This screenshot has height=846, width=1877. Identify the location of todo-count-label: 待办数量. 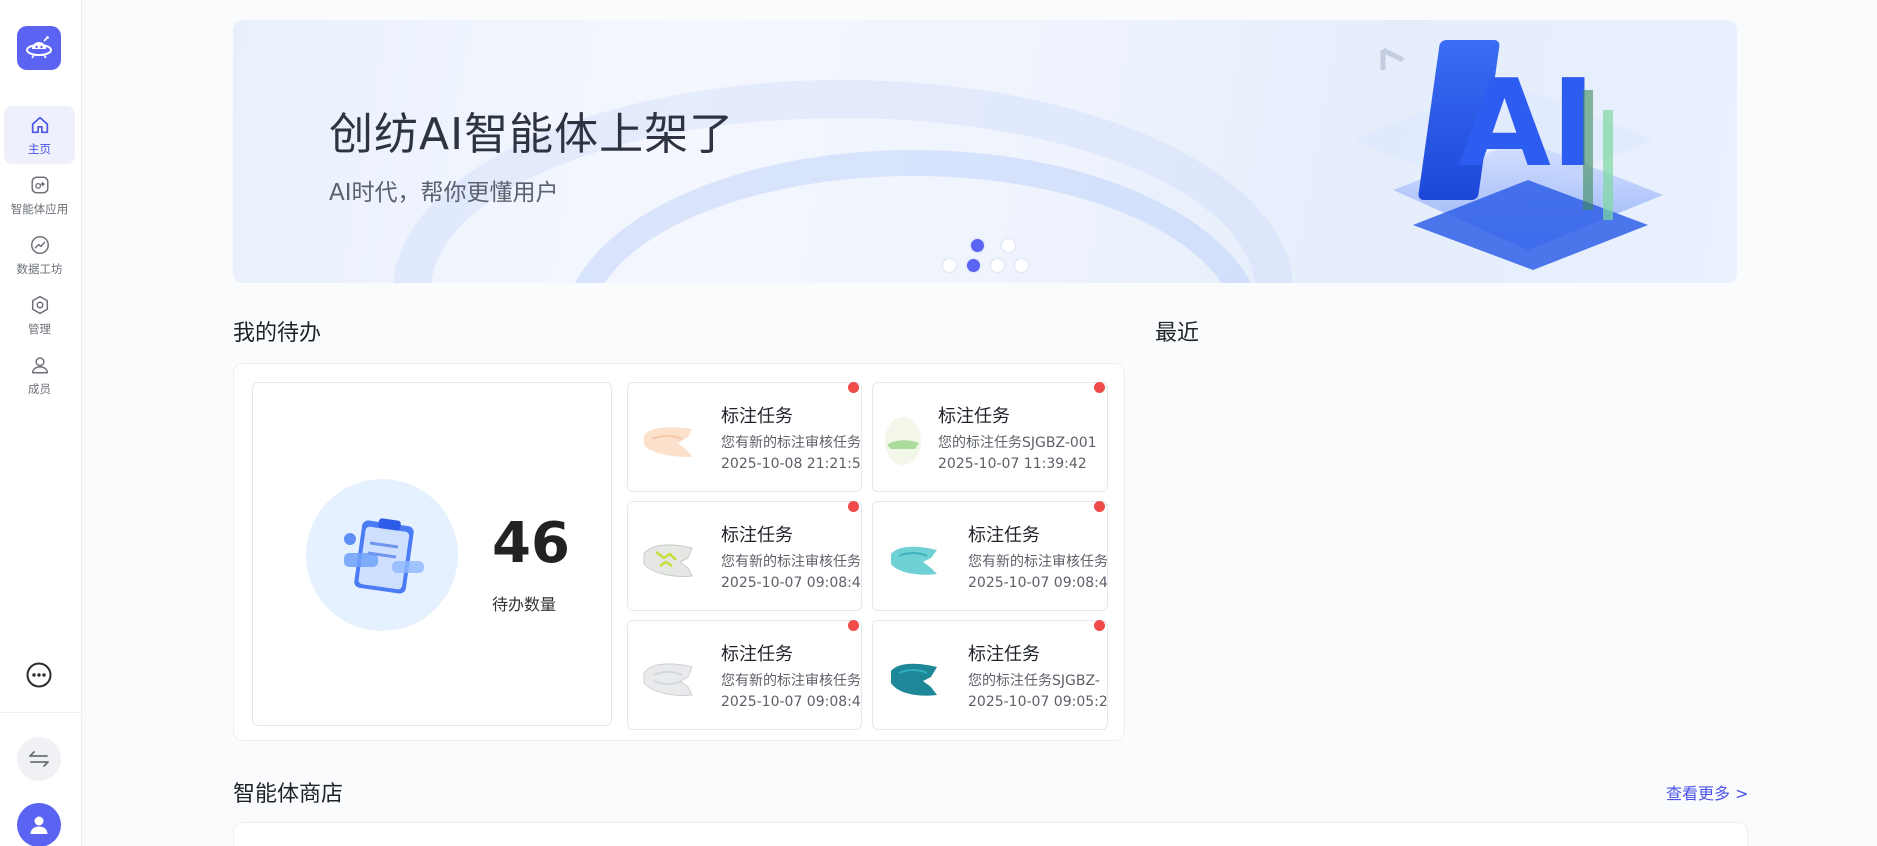
(524, 604).